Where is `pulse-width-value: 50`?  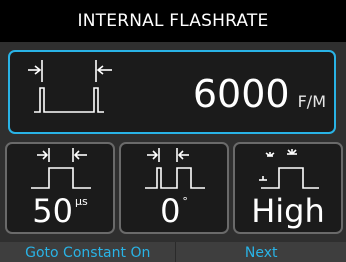
pulse-width-value: 50 is located at coordinates (52, 211).